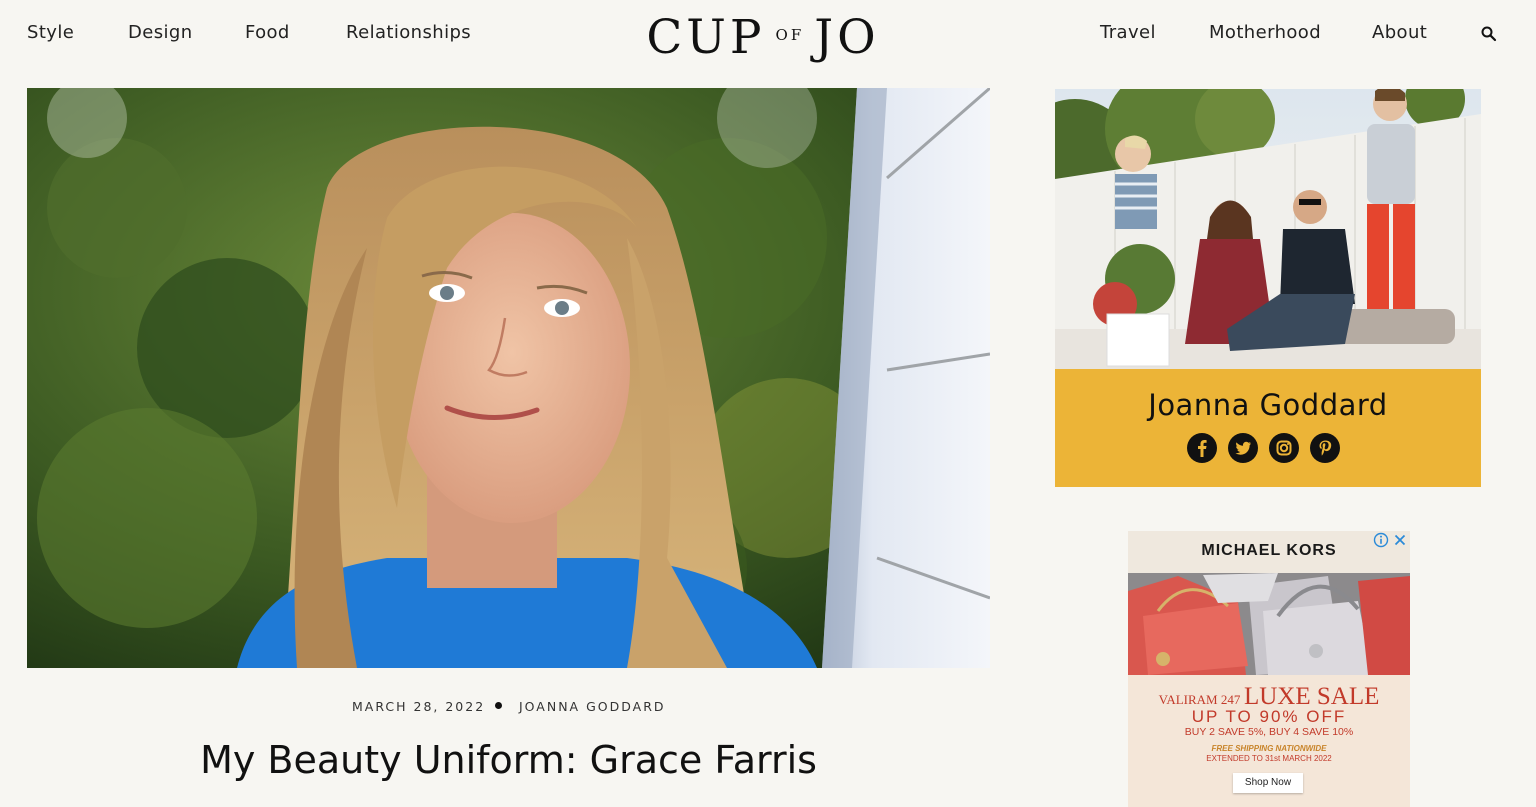 This screenshot has height=807, width=1536. Describe the element at coordinates (419, 706) in the screenshot. I see `post-date: MARCH 28, 2022` at that location.